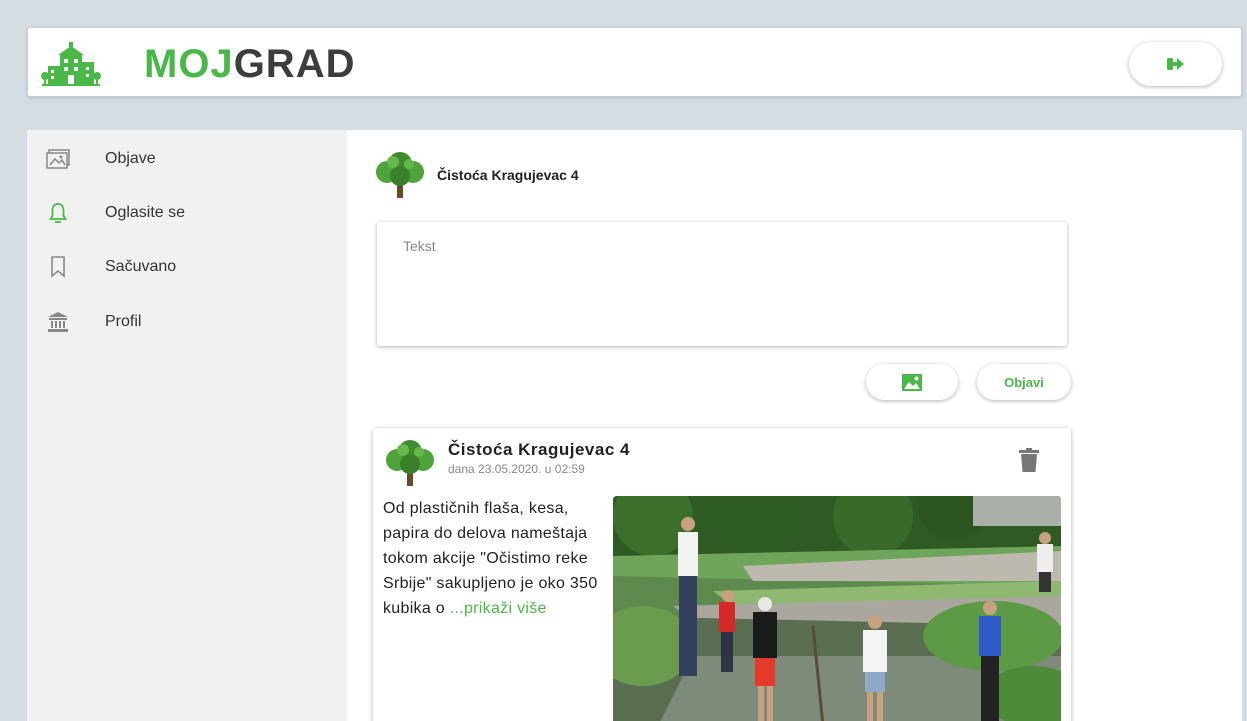 The image size is (1247, 721). Describe the element at coordinates (58, 213) in the screenshot. I see `bell-icon` at that location.